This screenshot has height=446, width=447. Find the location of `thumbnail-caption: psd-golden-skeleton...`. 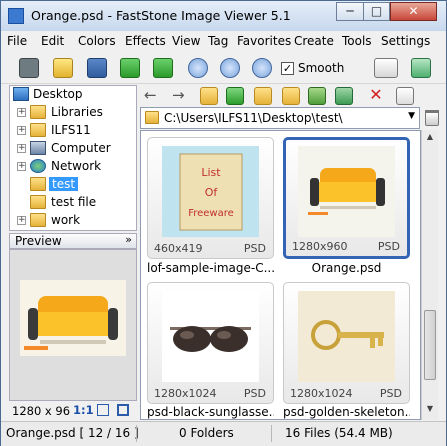

thumbnail-caption: psd-golden-skeleton... is located at coordinates (346, 412).